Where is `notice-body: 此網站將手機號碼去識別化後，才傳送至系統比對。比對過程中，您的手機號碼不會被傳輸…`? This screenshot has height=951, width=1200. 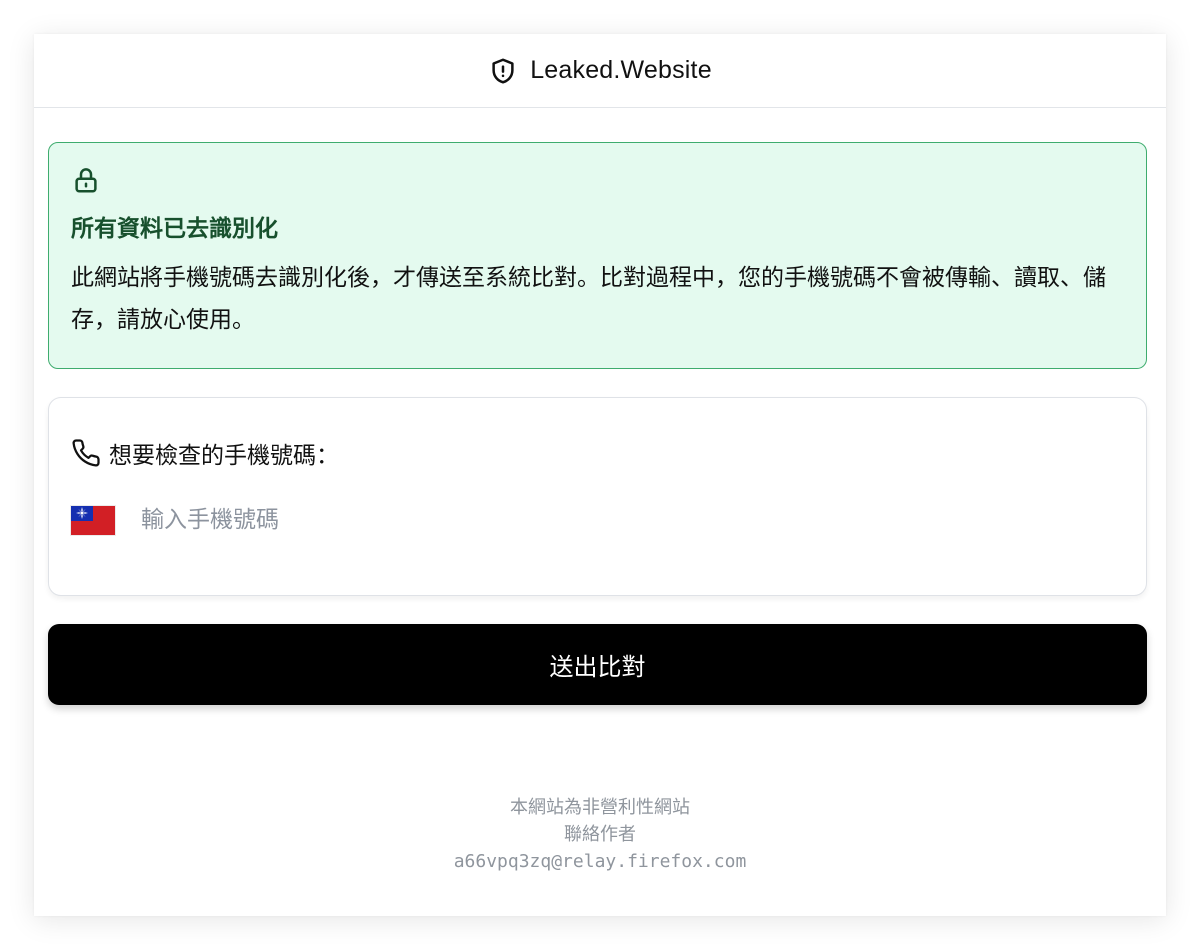 notice-body: 此網站將手機號碼去識別化後，才傳送至系統比對。比對過程中，您的手機號碼不會被傳輸… is located at coordinates (588, 299).